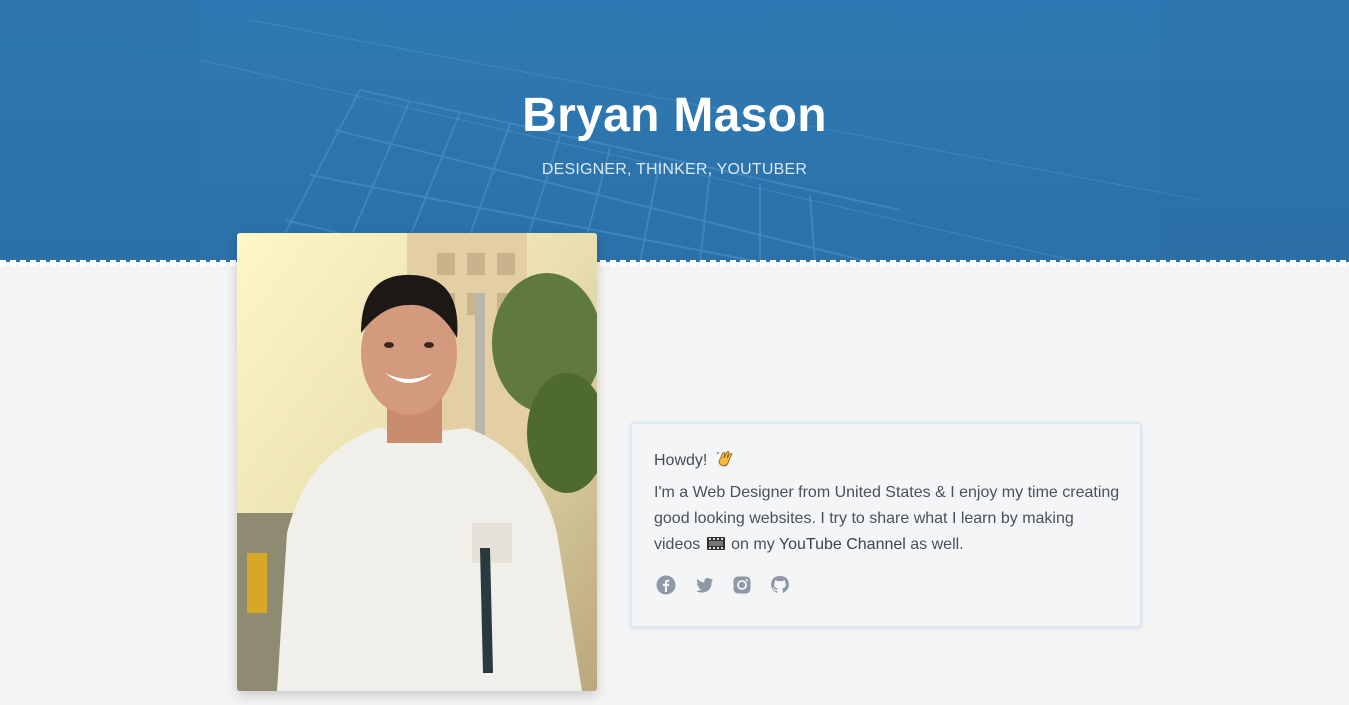  Describe the element at coordinates (715, 543) in the screenshot. I see `film-icon` at that location.